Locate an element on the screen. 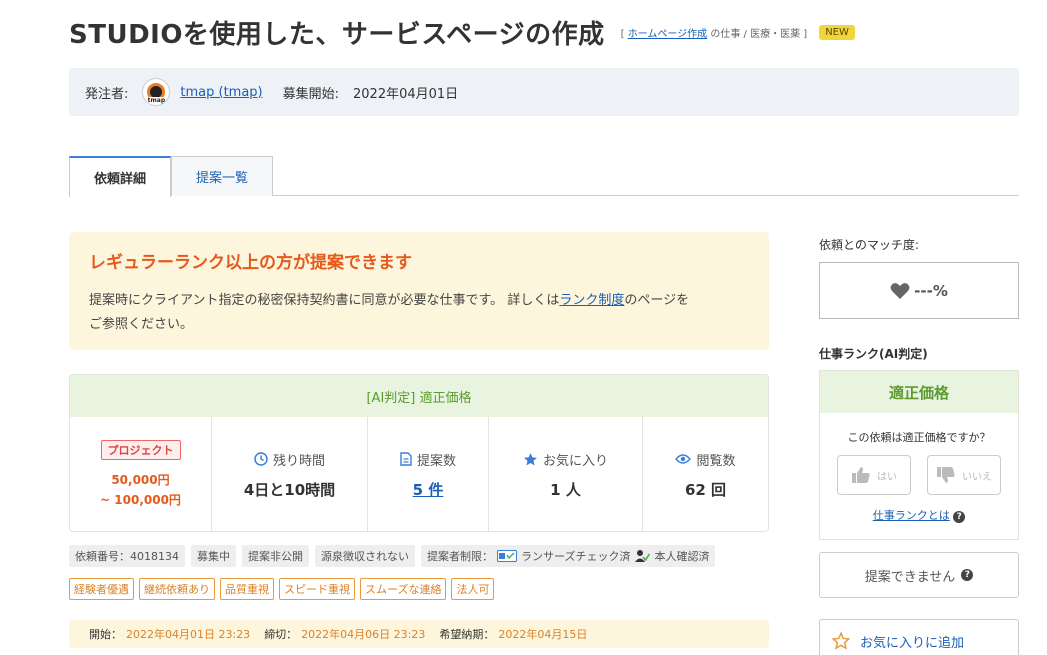 The height and width of the screenshot is (655, 1047). start-label: 開始： is located at coordinates (105, 634).